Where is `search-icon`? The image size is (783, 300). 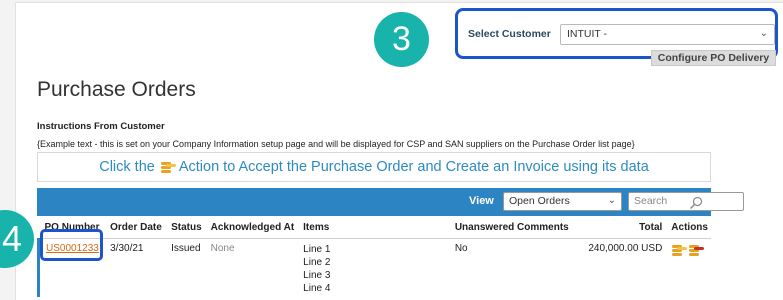 search-icon is located at coordinates (696, 203).